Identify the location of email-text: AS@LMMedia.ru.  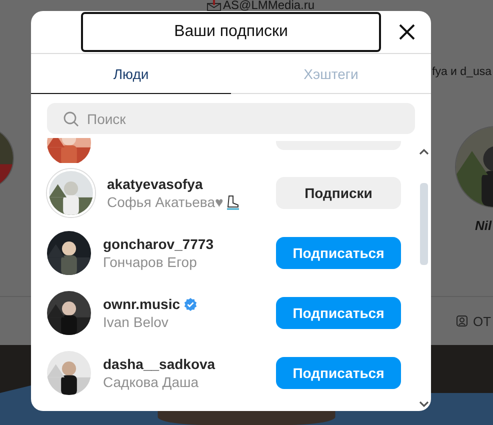
(269, 5).